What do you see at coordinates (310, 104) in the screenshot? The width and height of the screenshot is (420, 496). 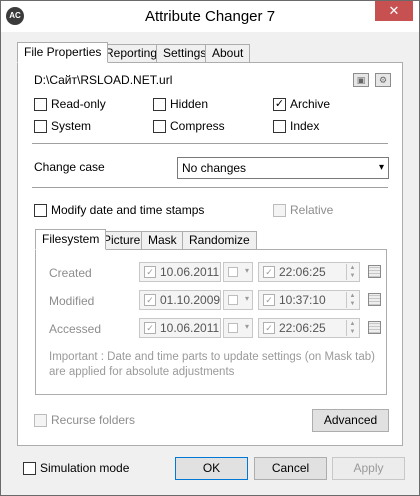 I see `archive-label: Archive` at bounding box center [310, 104].